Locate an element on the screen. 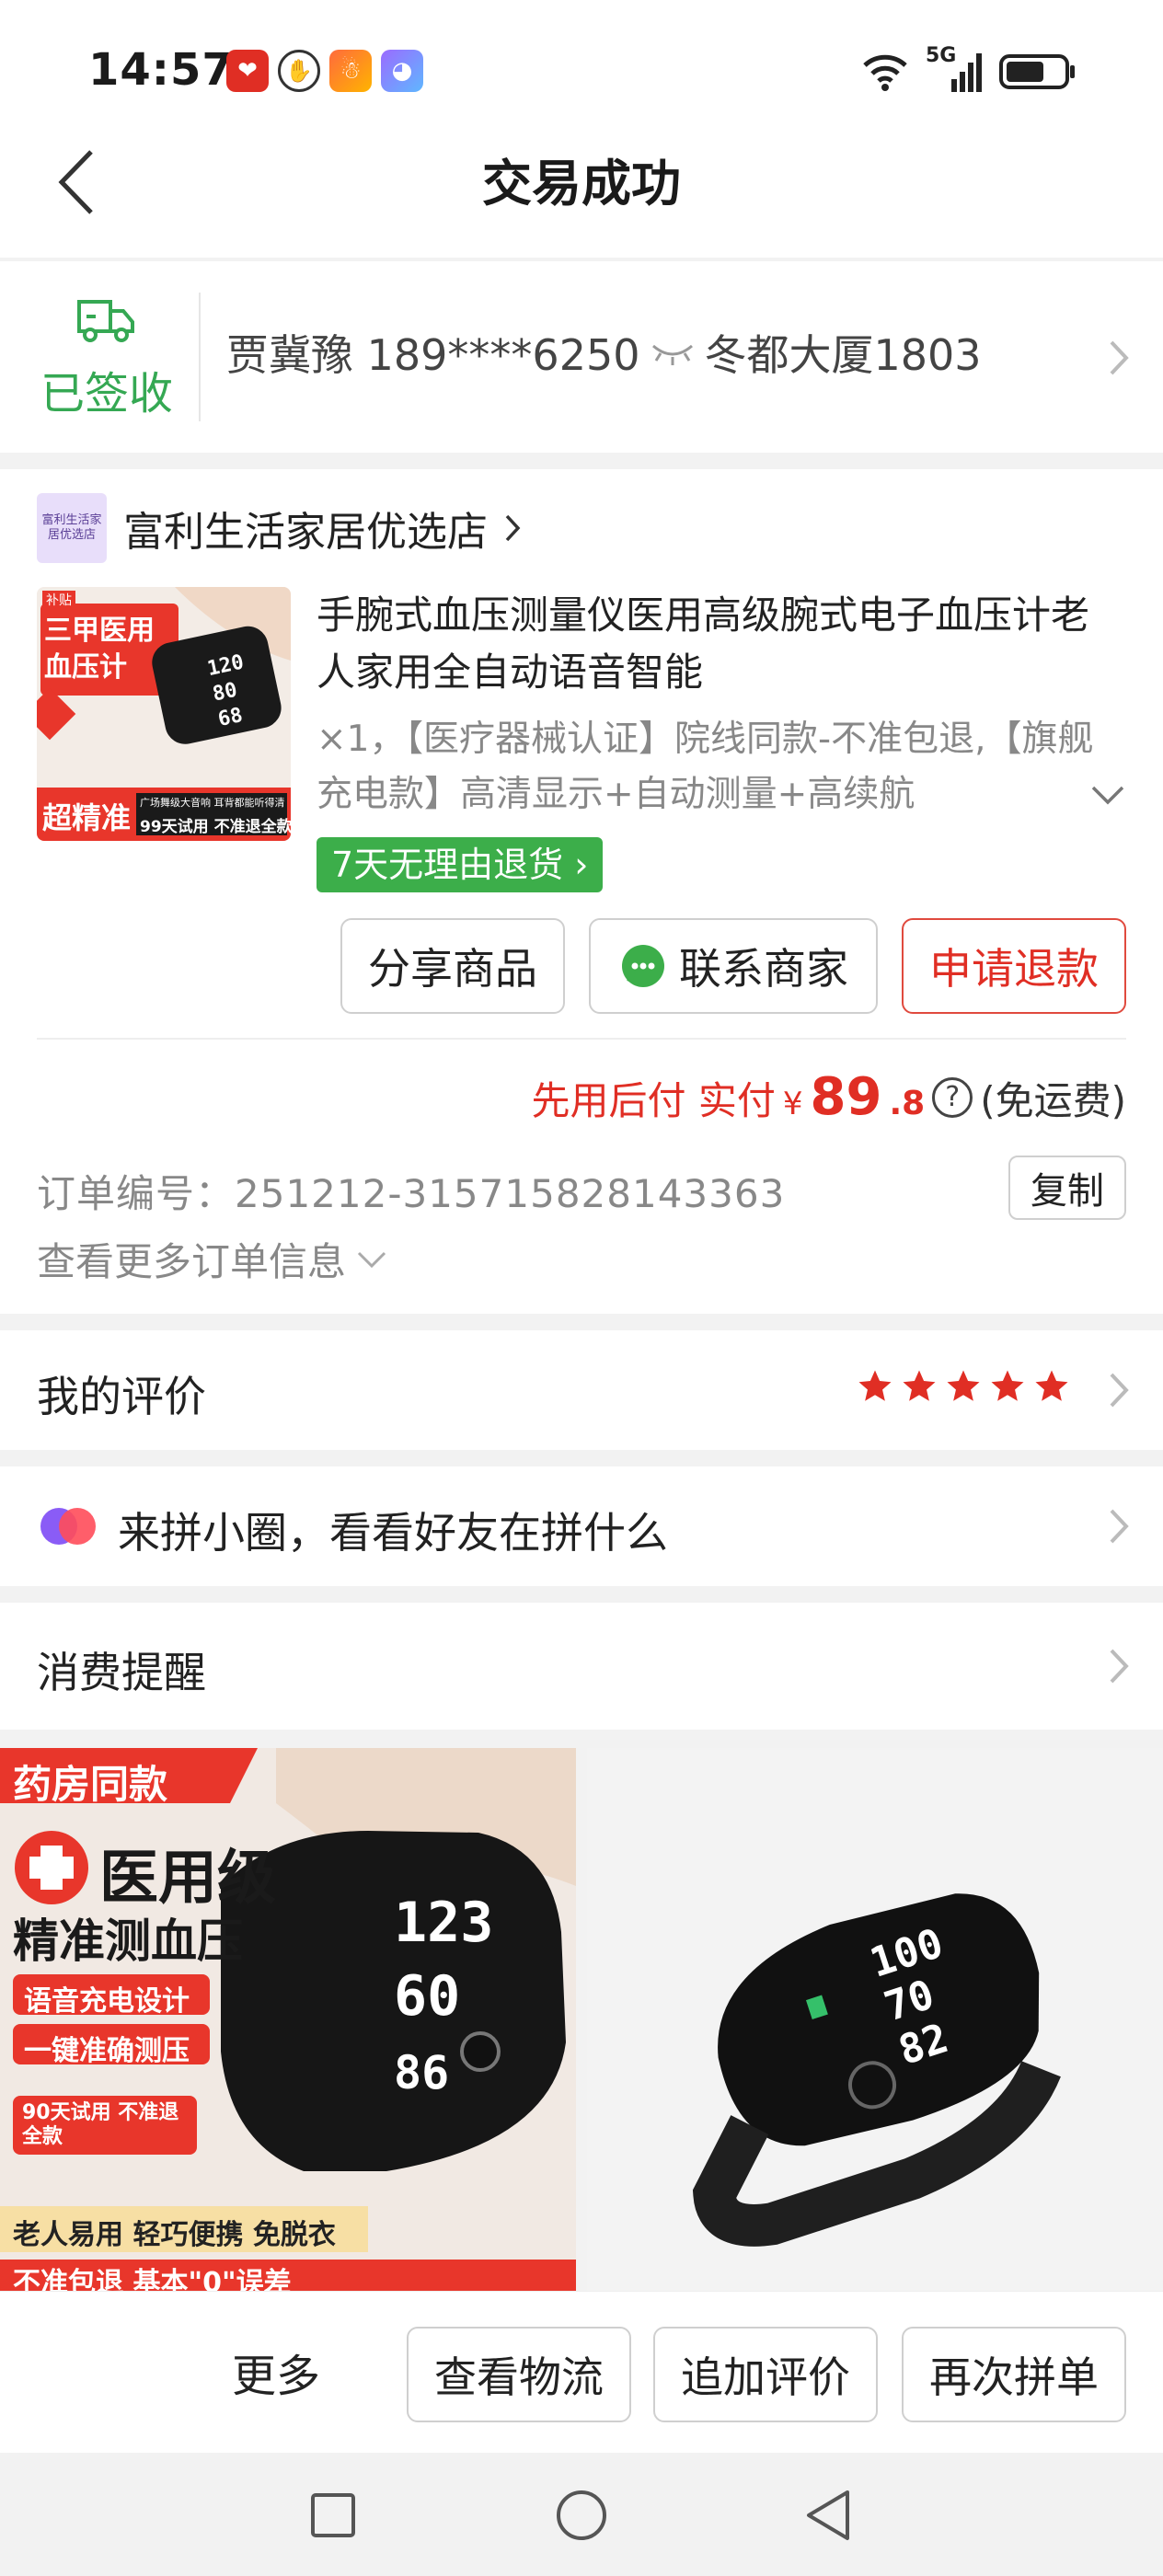 Image resolution: width=1163 pixels, height=2576 pixels. product-image: 100 70 82 is located at coordinates (875, 2020).